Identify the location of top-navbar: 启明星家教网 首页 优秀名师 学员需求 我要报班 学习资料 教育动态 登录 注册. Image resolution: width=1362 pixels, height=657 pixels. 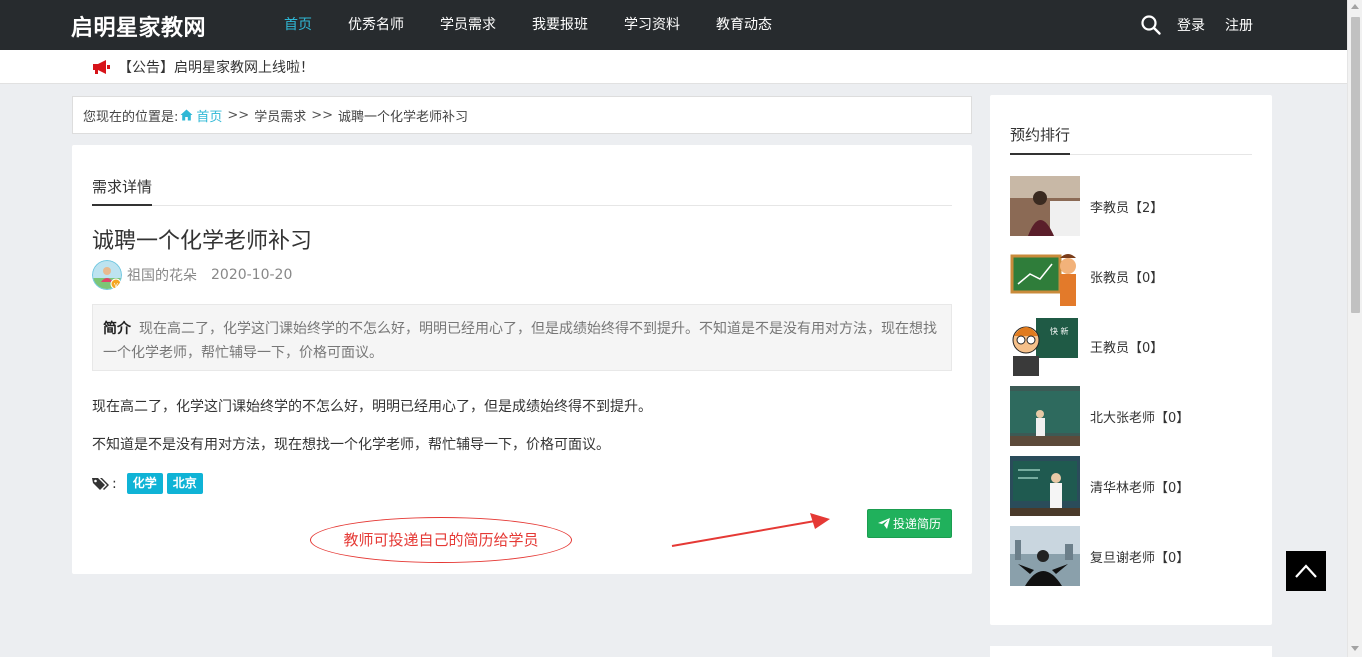
(673, 25).